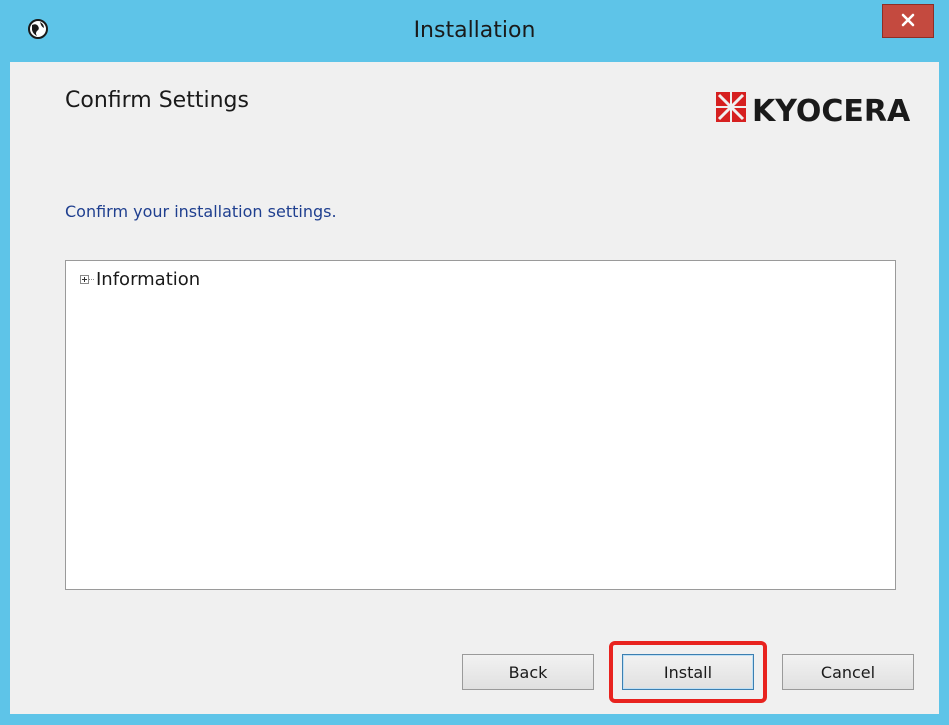 This screenshot has height=725, width=949. What do you see at coordinates (528, 672) in the screenshot?
I see `back-button: Back` at bounding box center [528, 672].